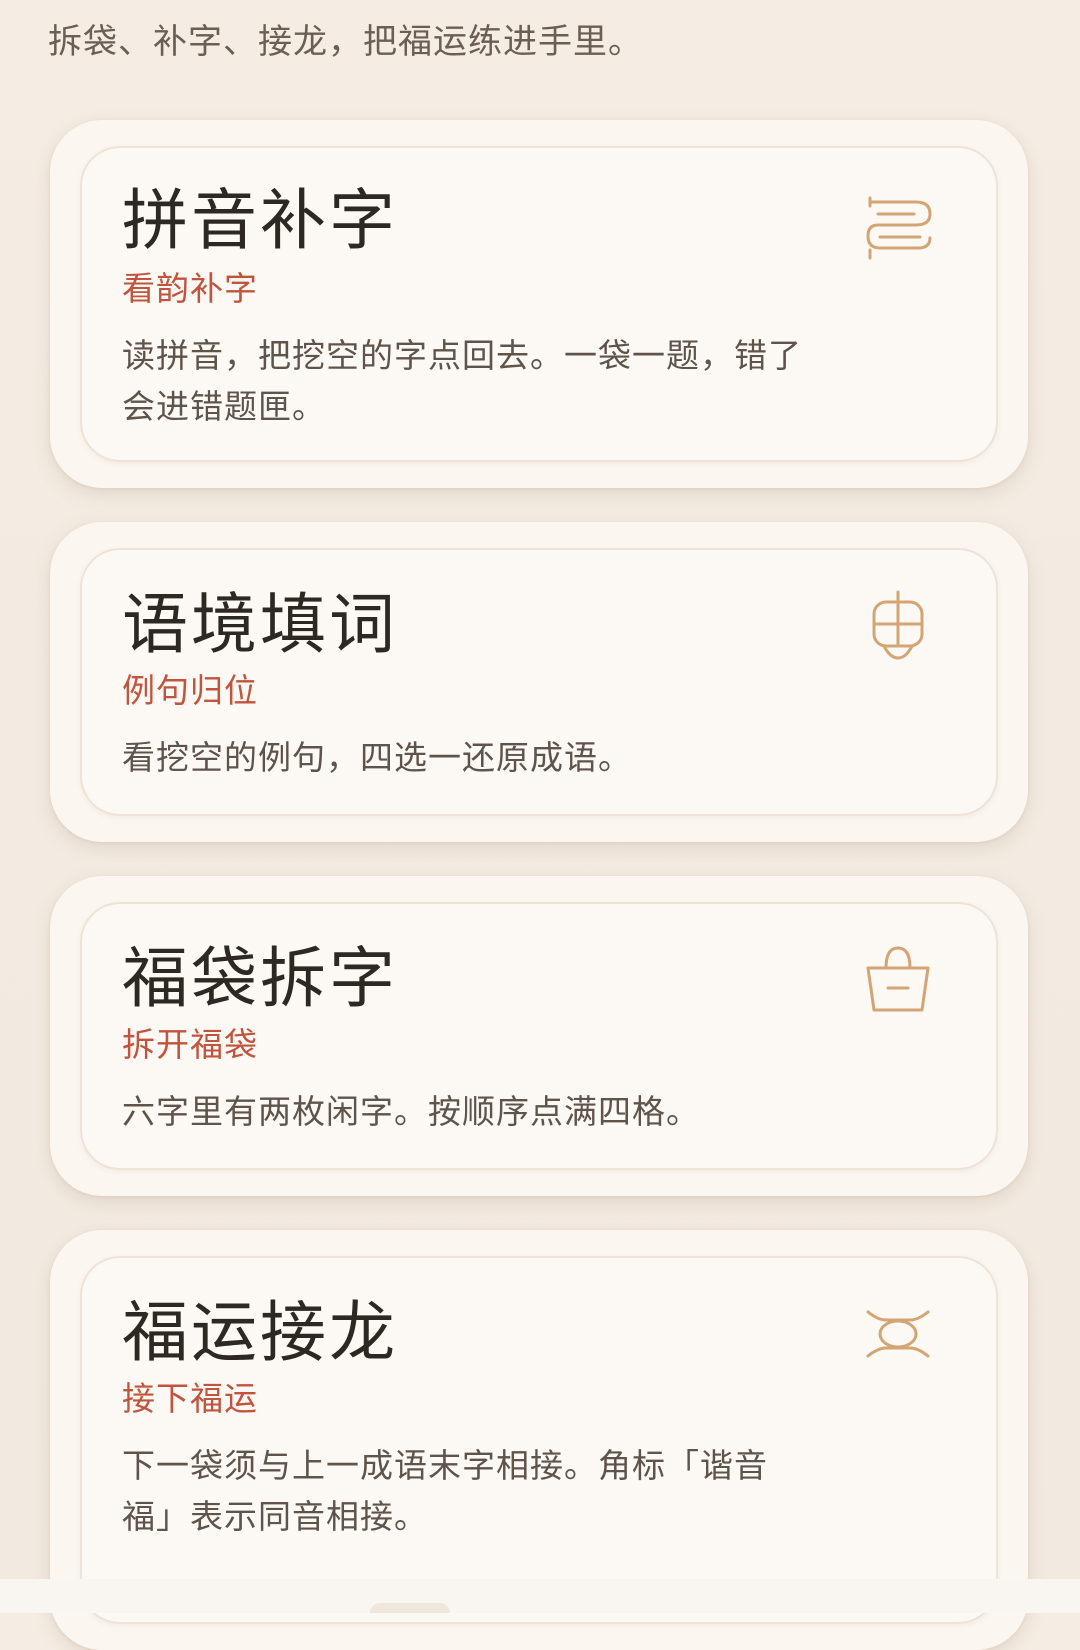 Image resolution: width=1080 pixels, height=1650 pixels. I want to click on intro-text: 拆袋、补字、接龙，把福运练进手里。, so click(345, 42).